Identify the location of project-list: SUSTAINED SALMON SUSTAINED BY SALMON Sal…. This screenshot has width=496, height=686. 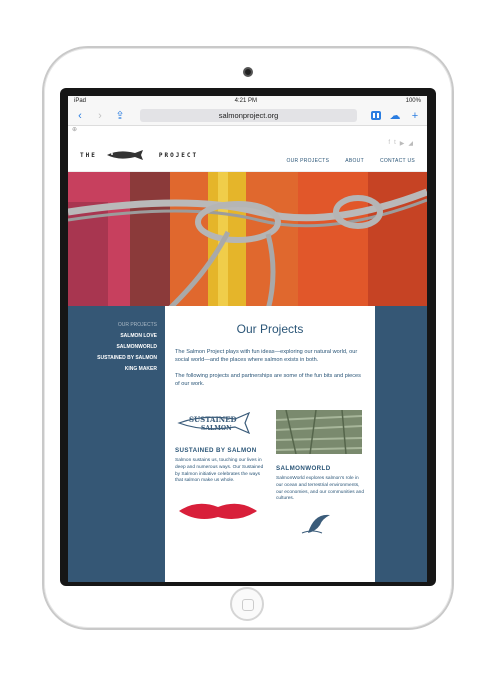
(270, 474).